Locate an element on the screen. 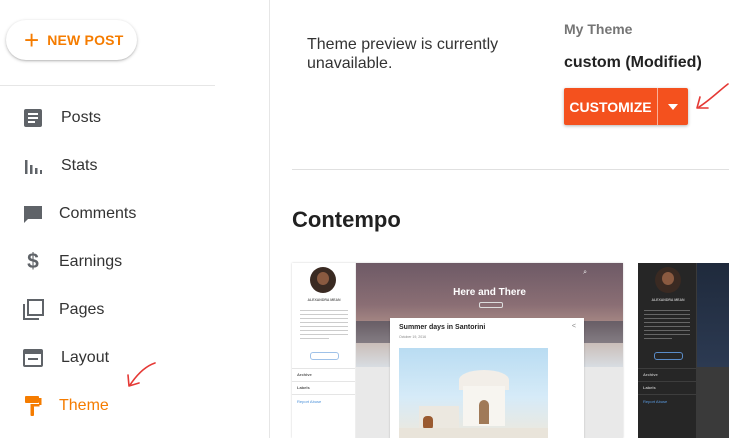 Image resolution: width=729 pixels, height=438 pixels. header-image is located at coordinates (713, 315).